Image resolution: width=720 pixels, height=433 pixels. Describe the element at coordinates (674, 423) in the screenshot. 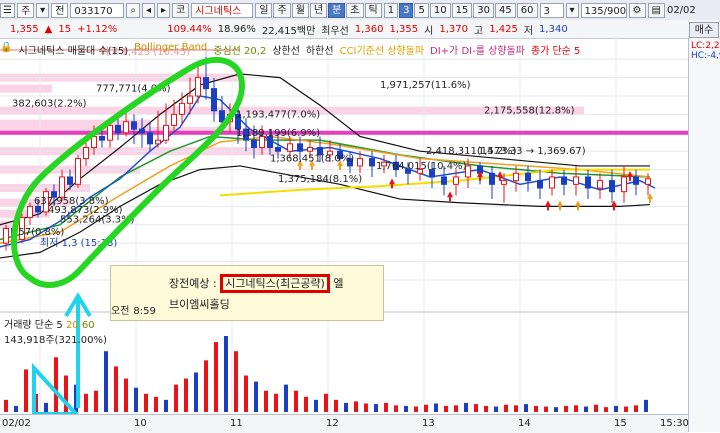

I see `x-axis-label: 15:30` at that location.